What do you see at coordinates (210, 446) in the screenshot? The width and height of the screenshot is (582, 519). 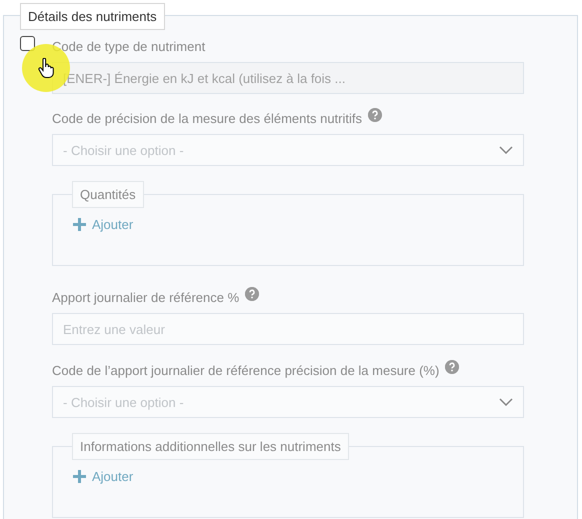 I see `group-legend: Informations additionnelles sur les nutriments` at bounding box center [210, 446].